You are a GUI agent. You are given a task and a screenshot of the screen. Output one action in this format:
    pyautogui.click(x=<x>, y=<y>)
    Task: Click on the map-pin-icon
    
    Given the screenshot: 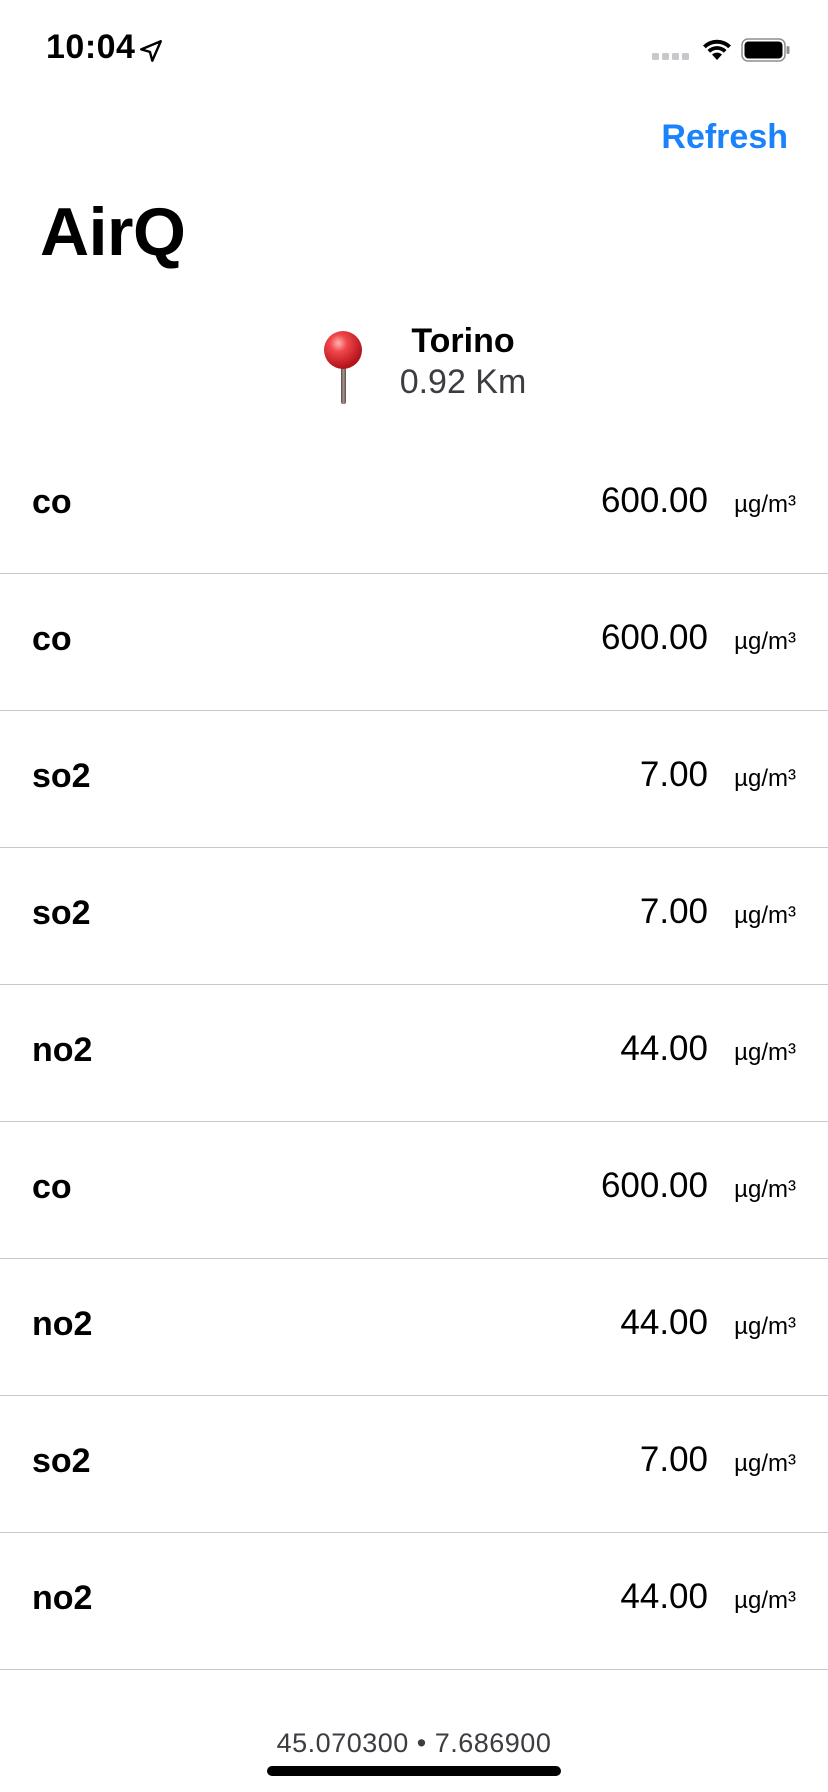 What is the action you would take?
    pyautogui.click(x=343, y=367)
    